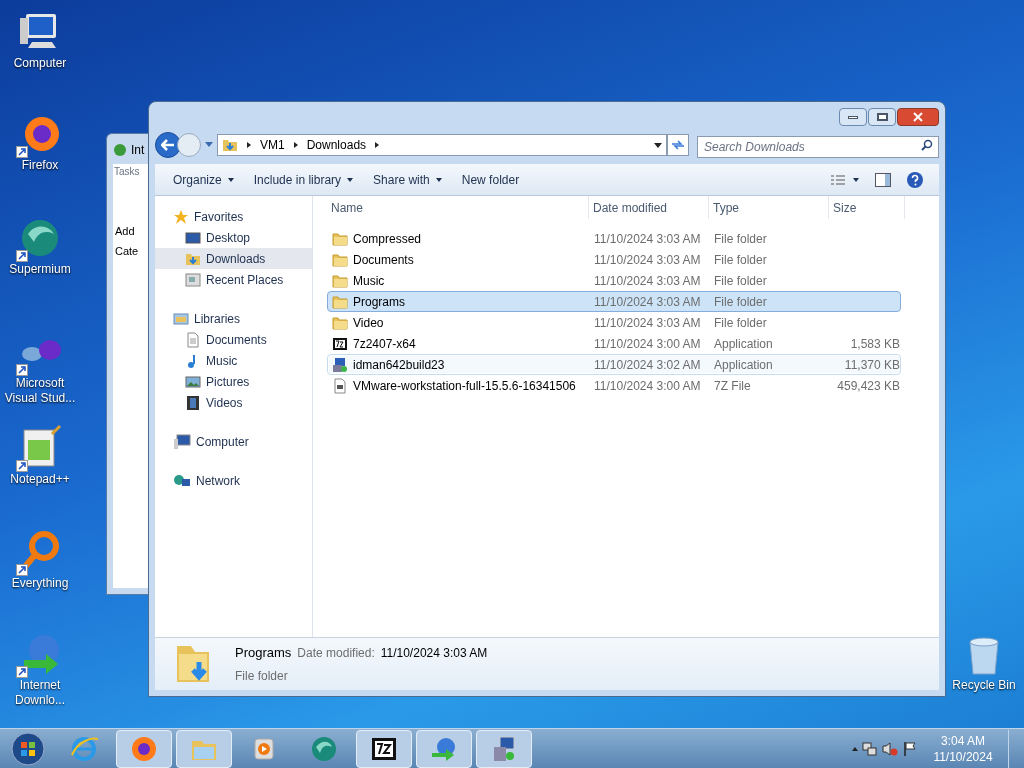 The height and width of the screenshot is (768, 1024). I want to click on close-icon, so click(918, 117).